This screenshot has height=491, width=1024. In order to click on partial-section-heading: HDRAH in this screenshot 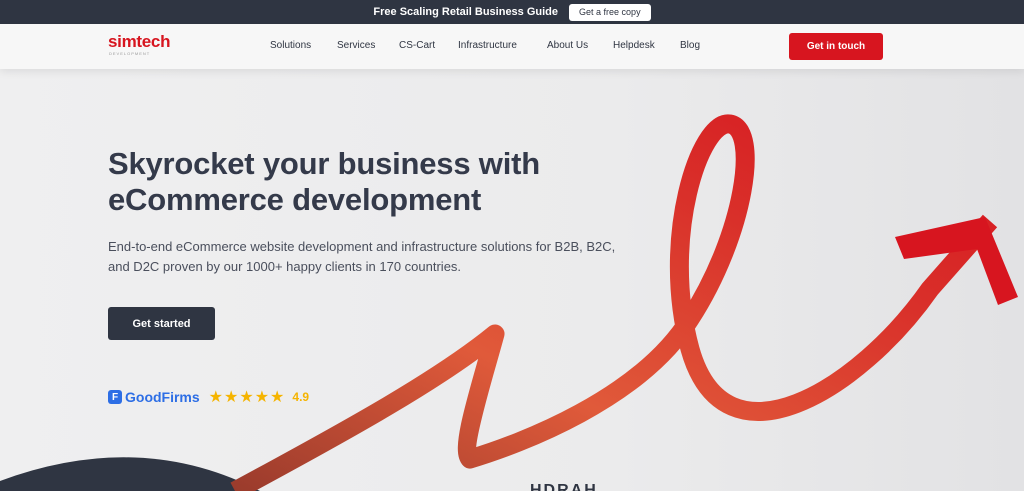, I will do `click(564, 486)`.